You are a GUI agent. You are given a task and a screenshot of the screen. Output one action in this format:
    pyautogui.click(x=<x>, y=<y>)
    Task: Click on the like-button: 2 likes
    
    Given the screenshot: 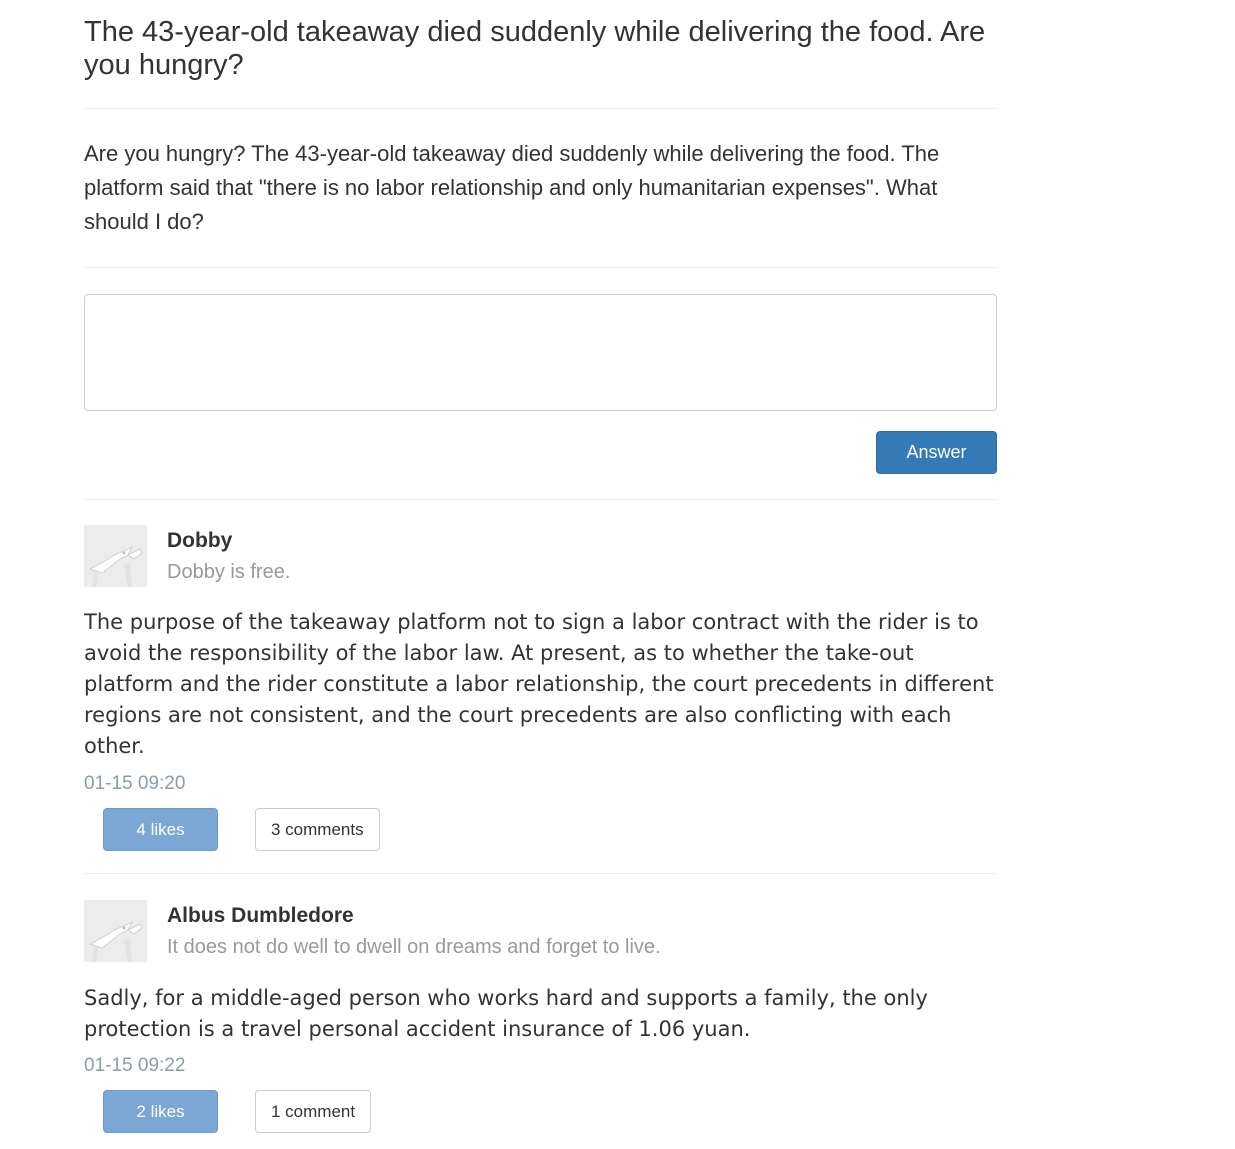 What is the action you would take?
    pyautogui.click(x=160, y=1111)
    